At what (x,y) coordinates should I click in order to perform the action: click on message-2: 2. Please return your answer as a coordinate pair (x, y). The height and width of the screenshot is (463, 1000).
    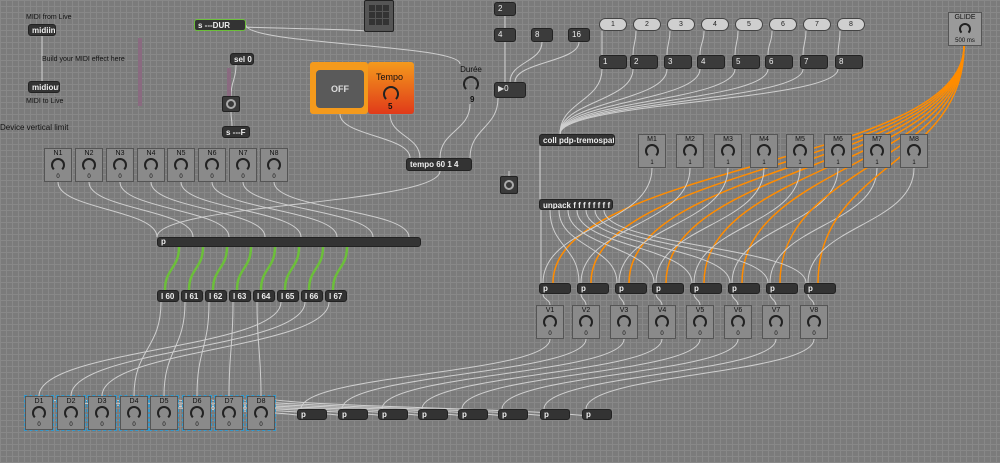
    Looking at the image, I should click on (505, 9).